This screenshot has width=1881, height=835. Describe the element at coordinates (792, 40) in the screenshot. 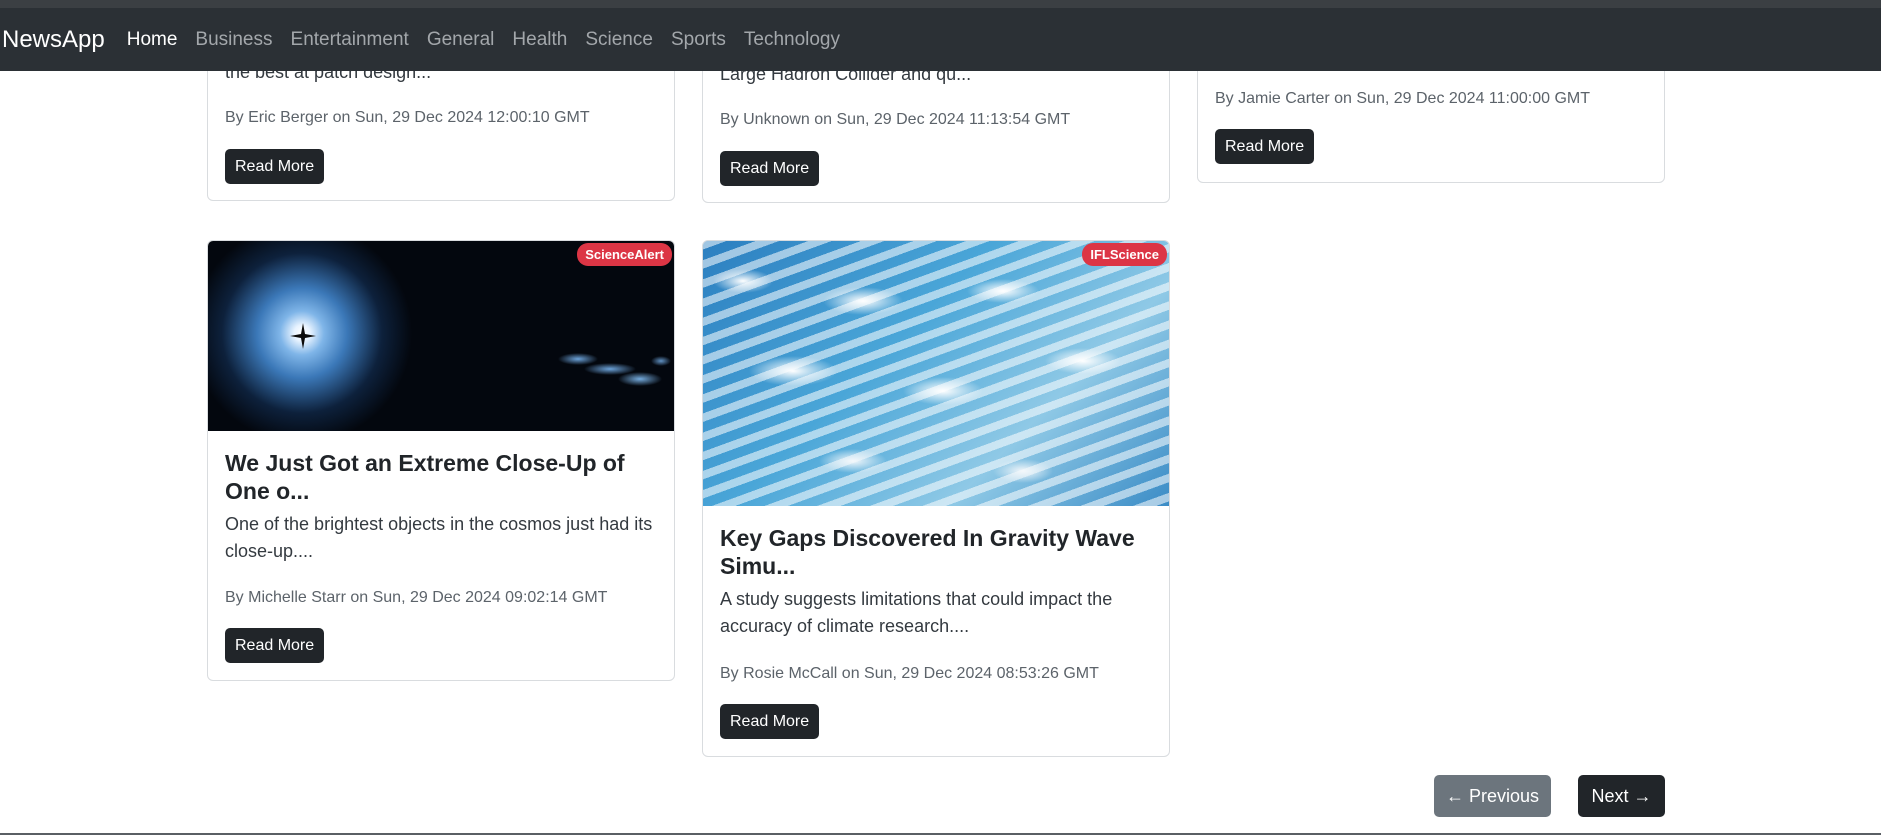

I see `nav-link-technology: Technology` at that location.